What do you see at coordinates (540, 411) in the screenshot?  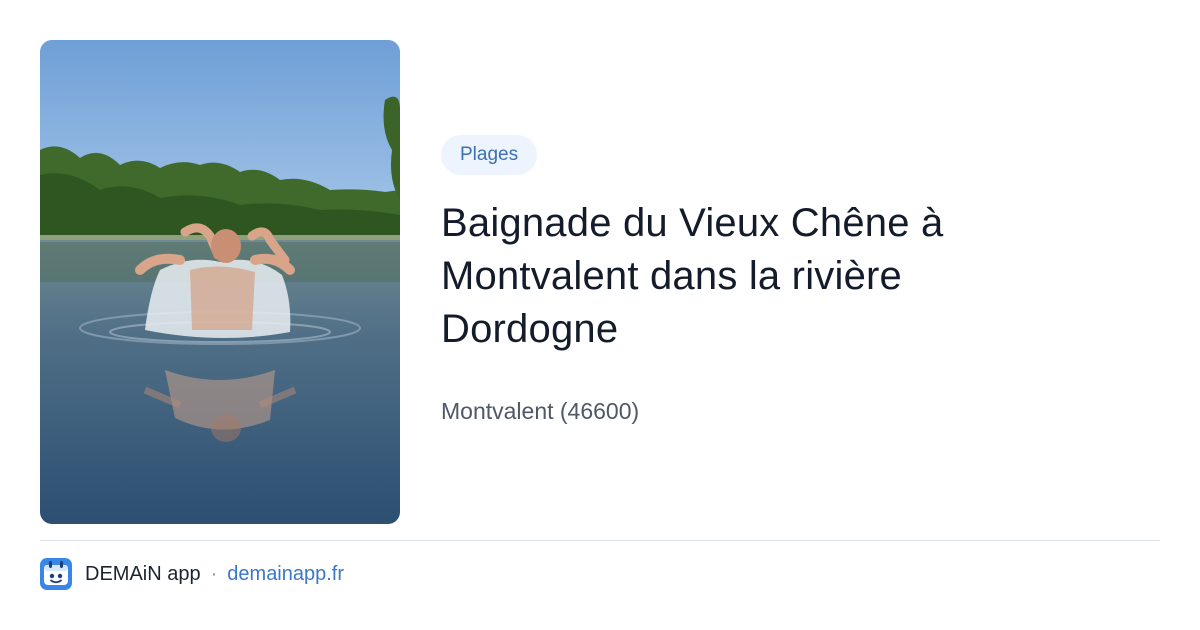 I see `place-location: Montvalent (46600)` at bounding box center [540, 411].